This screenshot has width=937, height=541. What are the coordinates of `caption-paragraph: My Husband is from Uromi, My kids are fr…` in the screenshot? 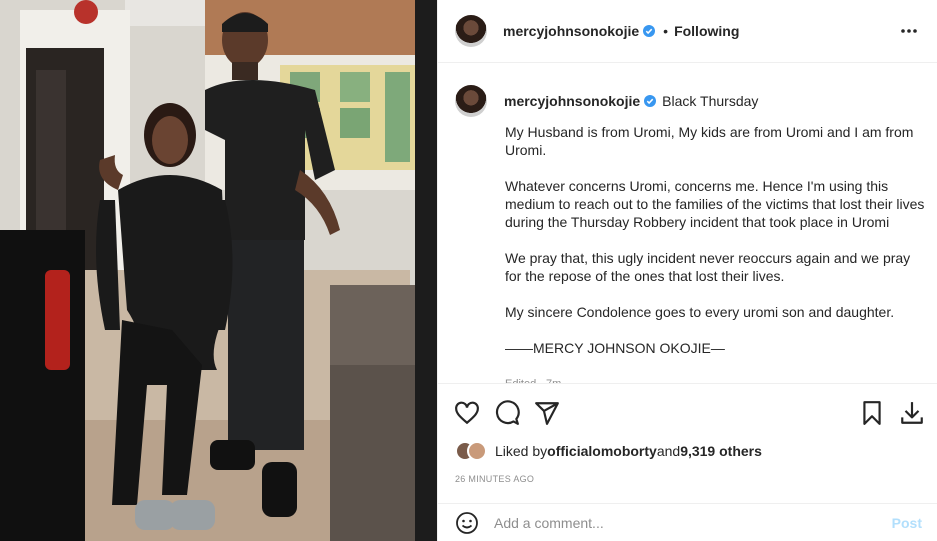 It's located at (709, 141).